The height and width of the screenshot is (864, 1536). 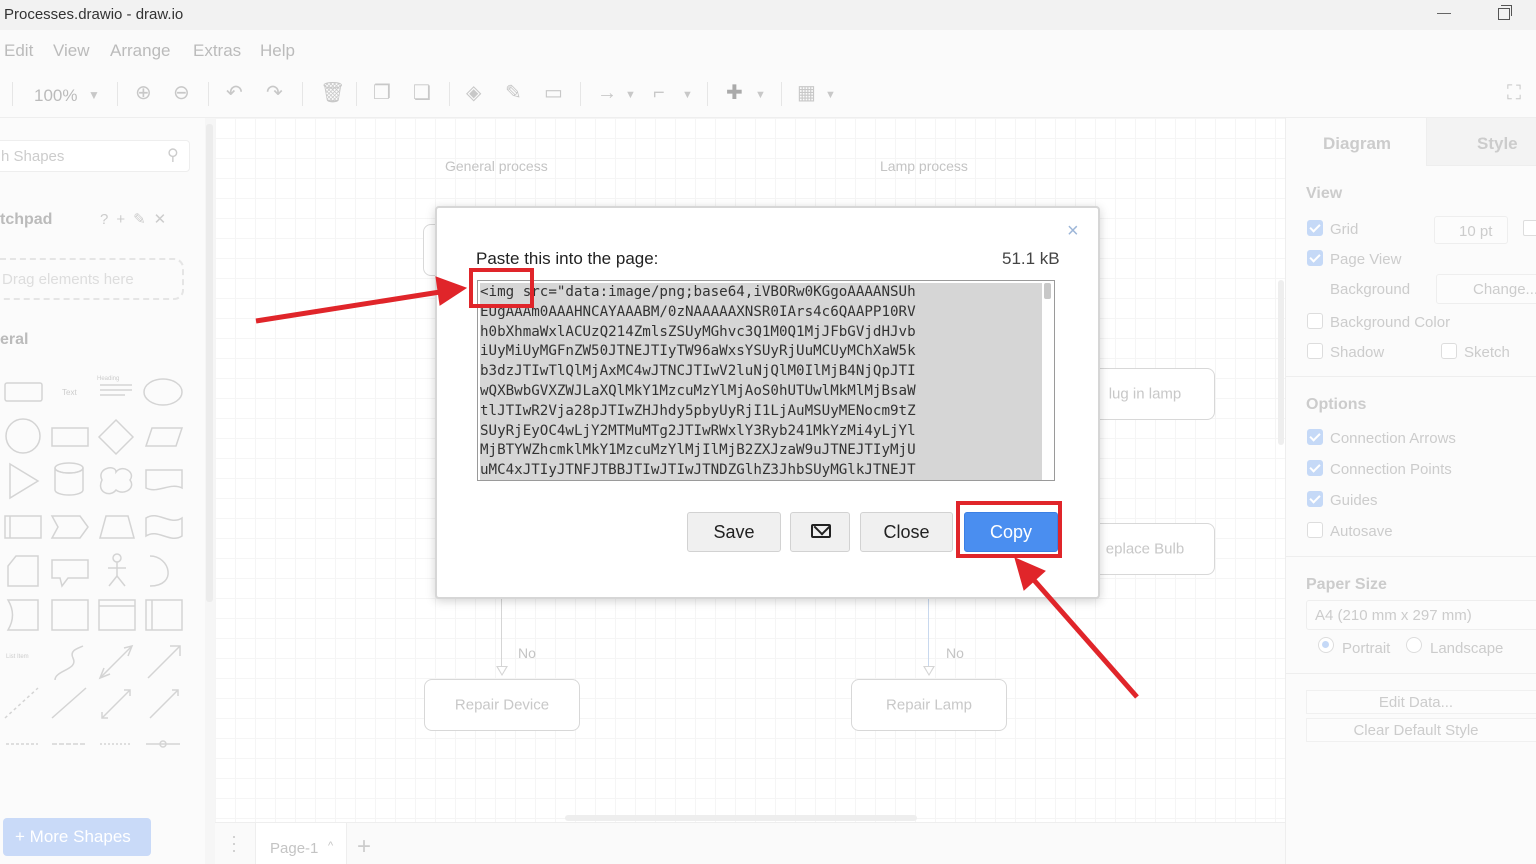 I want to click on fullscreen-icon: ⛶, so click(x=1514, y=93).